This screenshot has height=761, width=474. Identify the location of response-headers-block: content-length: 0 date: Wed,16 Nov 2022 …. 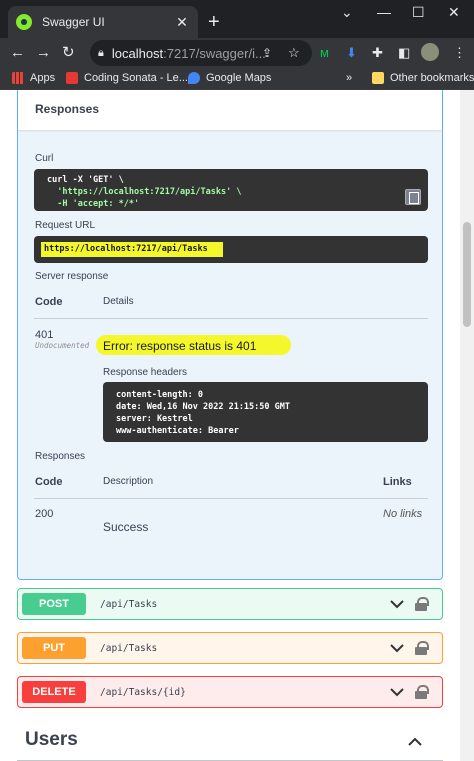
(265, 412).